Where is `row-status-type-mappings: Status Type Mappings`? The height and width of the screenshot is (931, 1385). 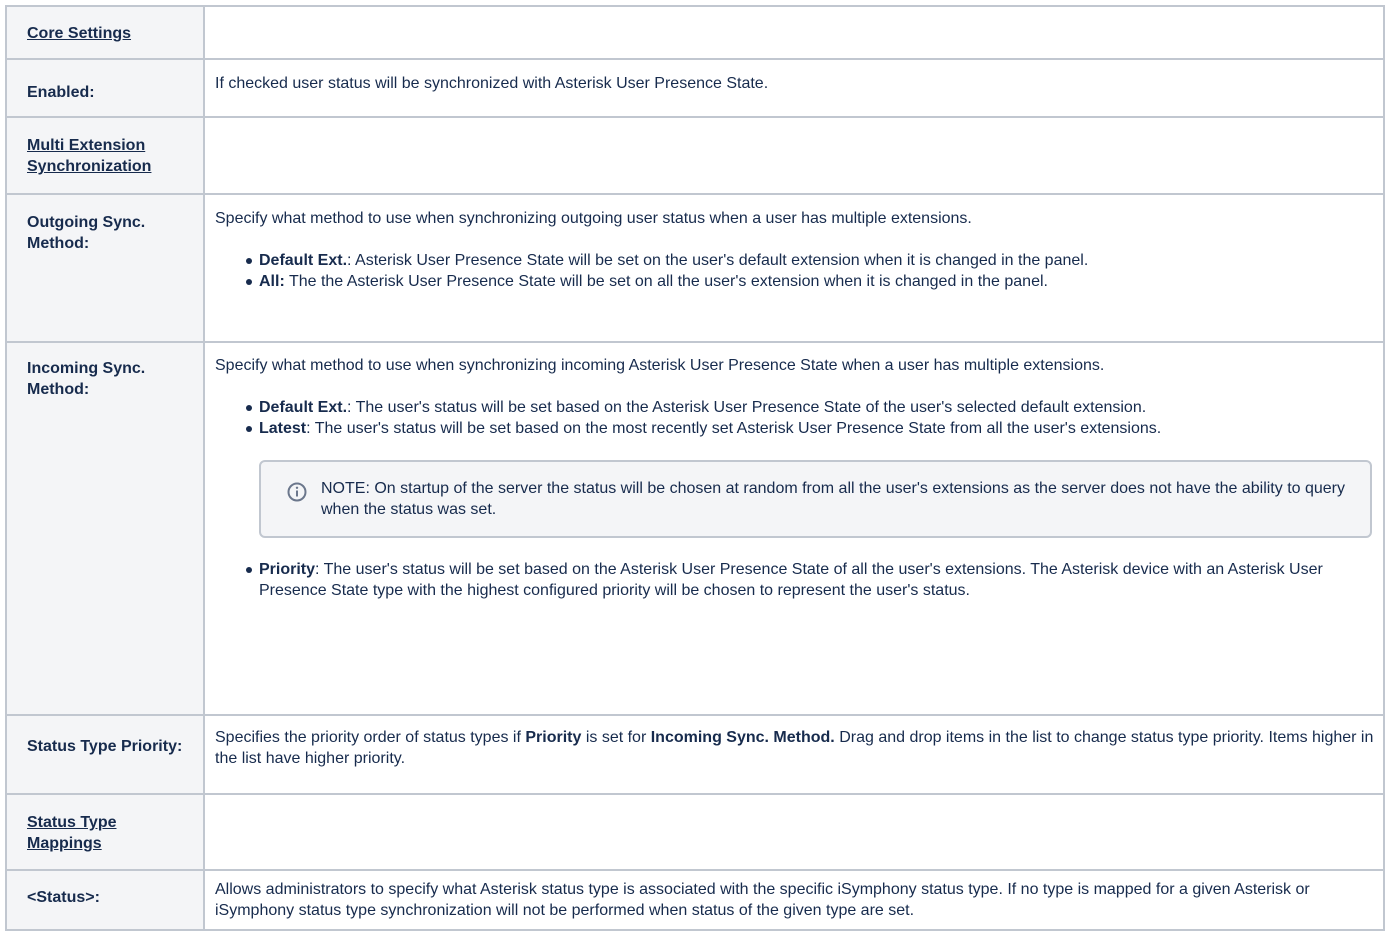
row-status-type-mappings: Status Type Mappings is located at coordinates (695, 832).